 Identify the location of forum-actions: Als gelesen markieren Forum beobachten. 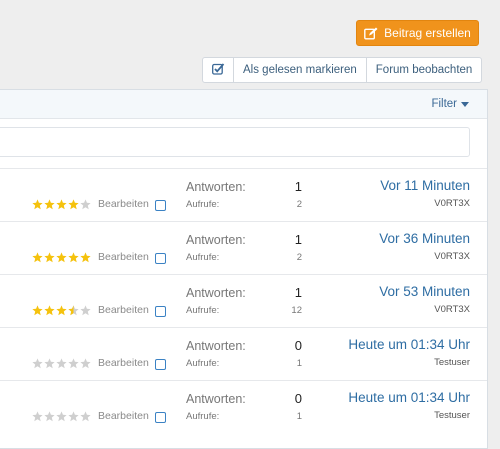
(342, 70).